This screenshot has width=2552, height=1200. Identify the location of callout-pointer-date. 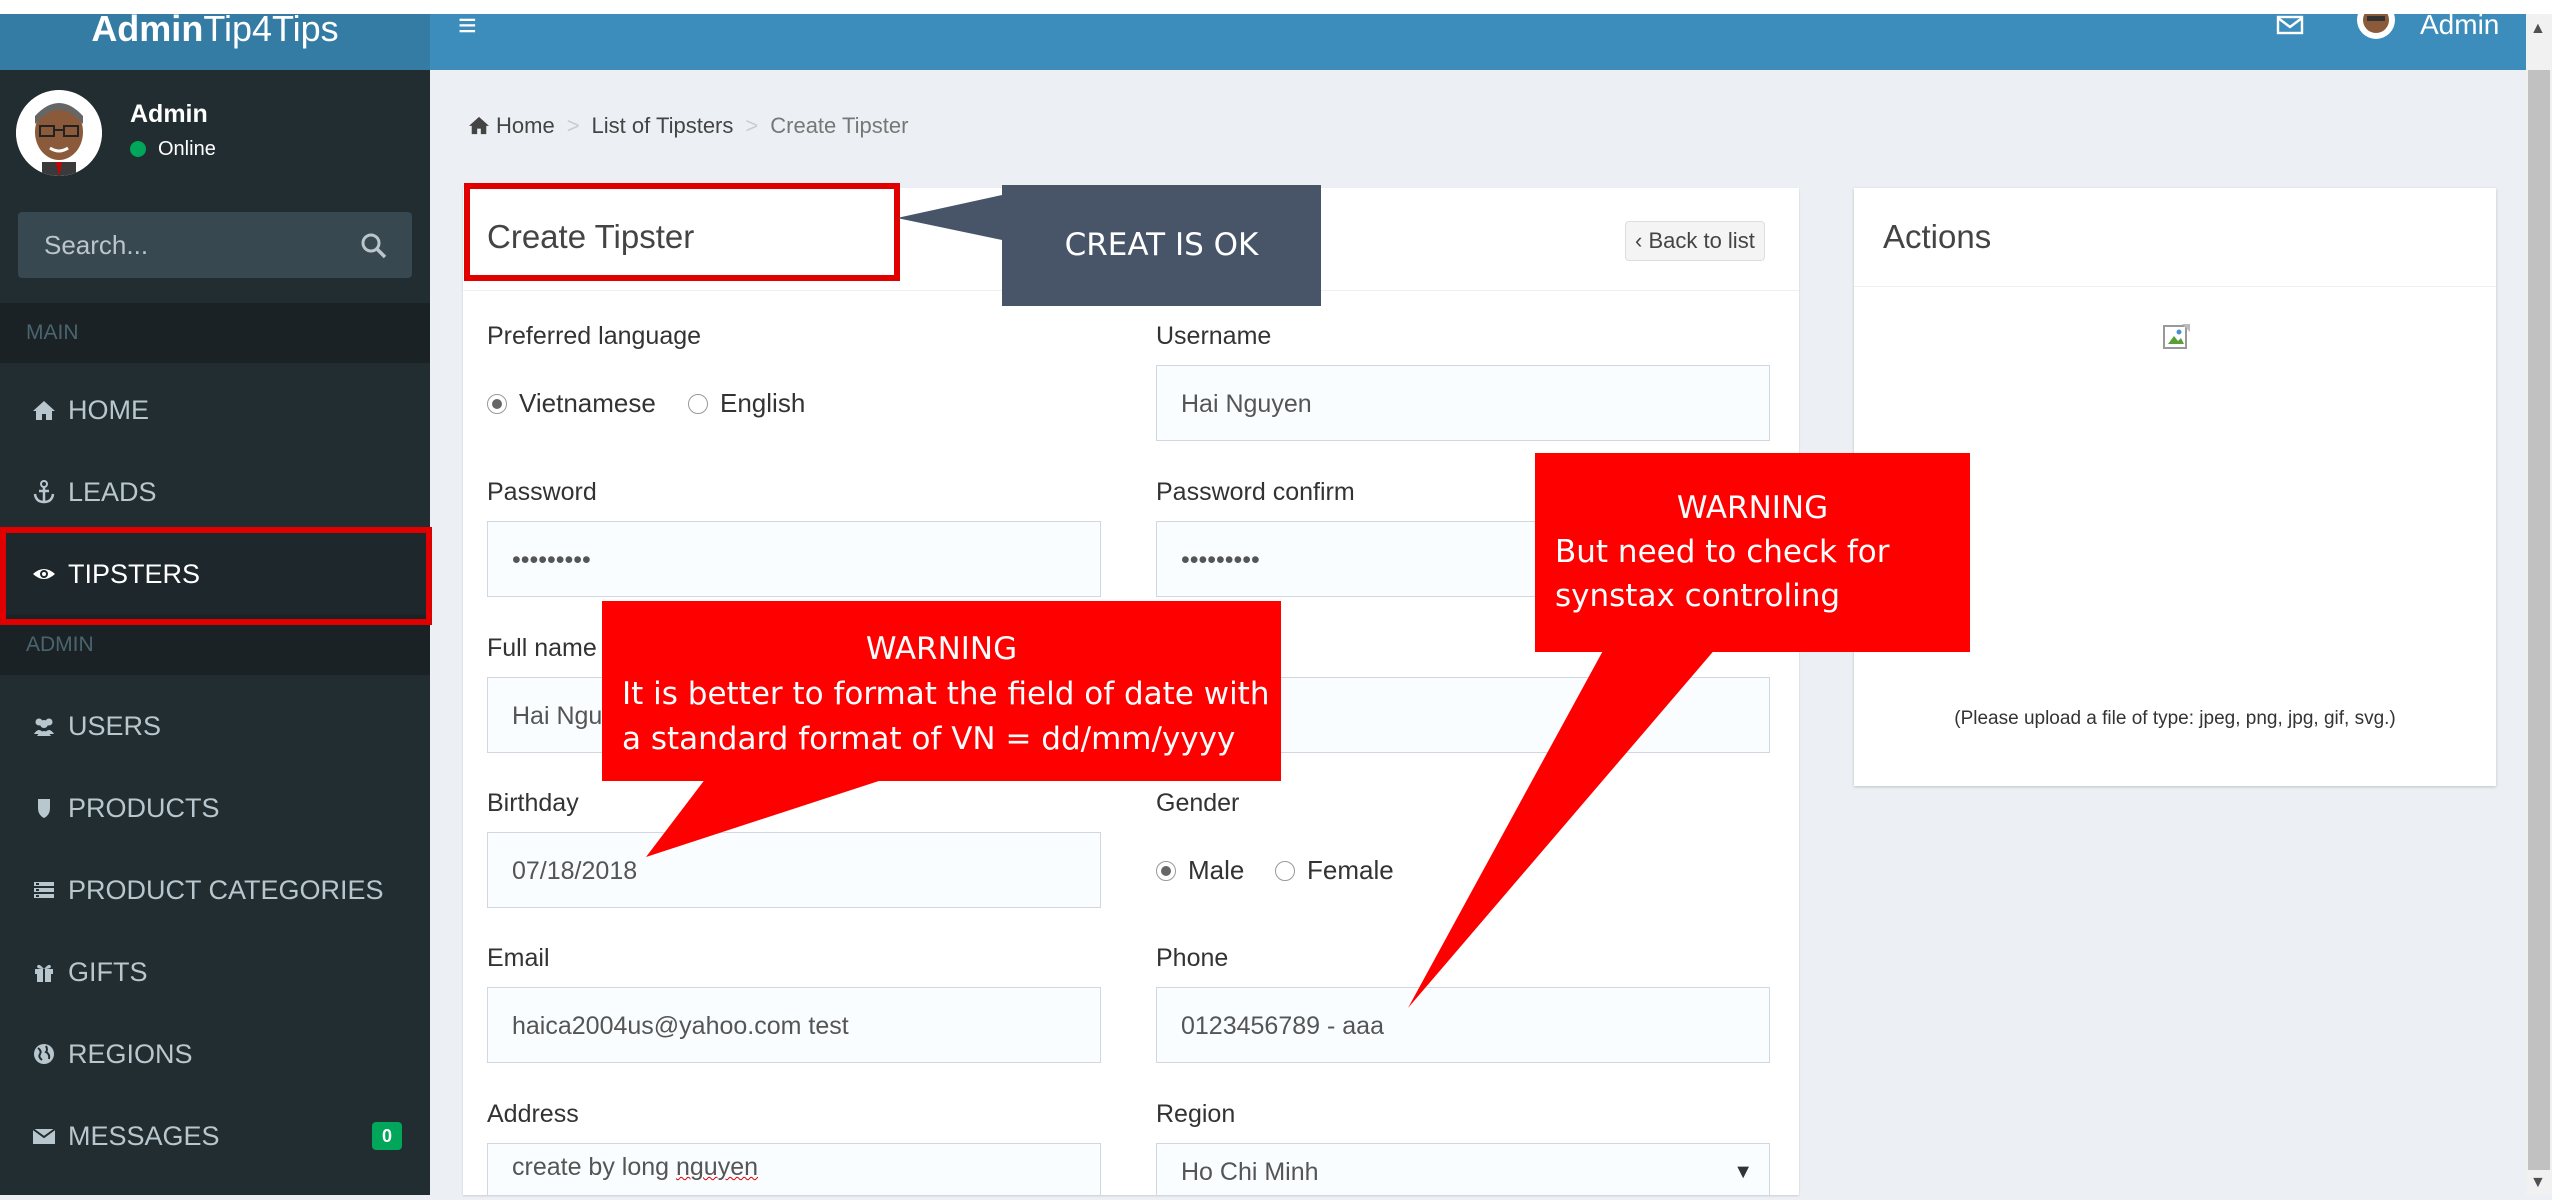
(767, 817).